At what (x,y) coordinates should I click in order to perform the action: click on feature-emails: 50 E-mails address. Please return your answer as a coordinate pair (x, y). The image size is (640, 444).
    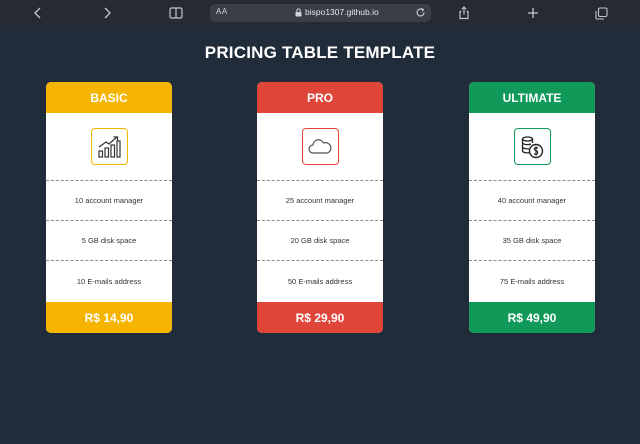
    Looking at the image, I should click on (320, 281).